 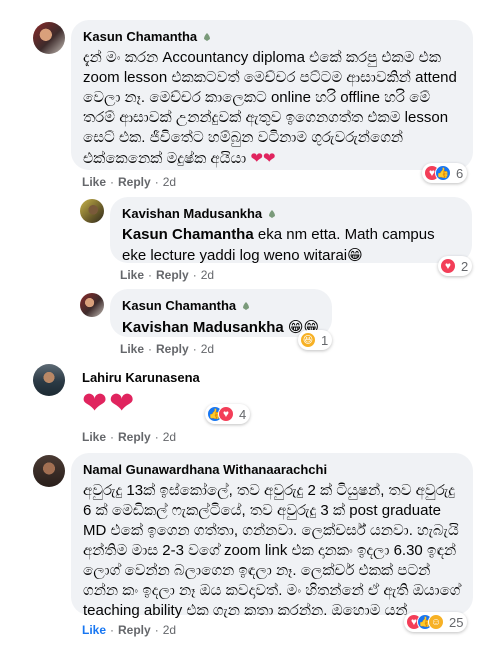 I want to click on reaction-summary: ♥ 2, so click(x=455, y=266).